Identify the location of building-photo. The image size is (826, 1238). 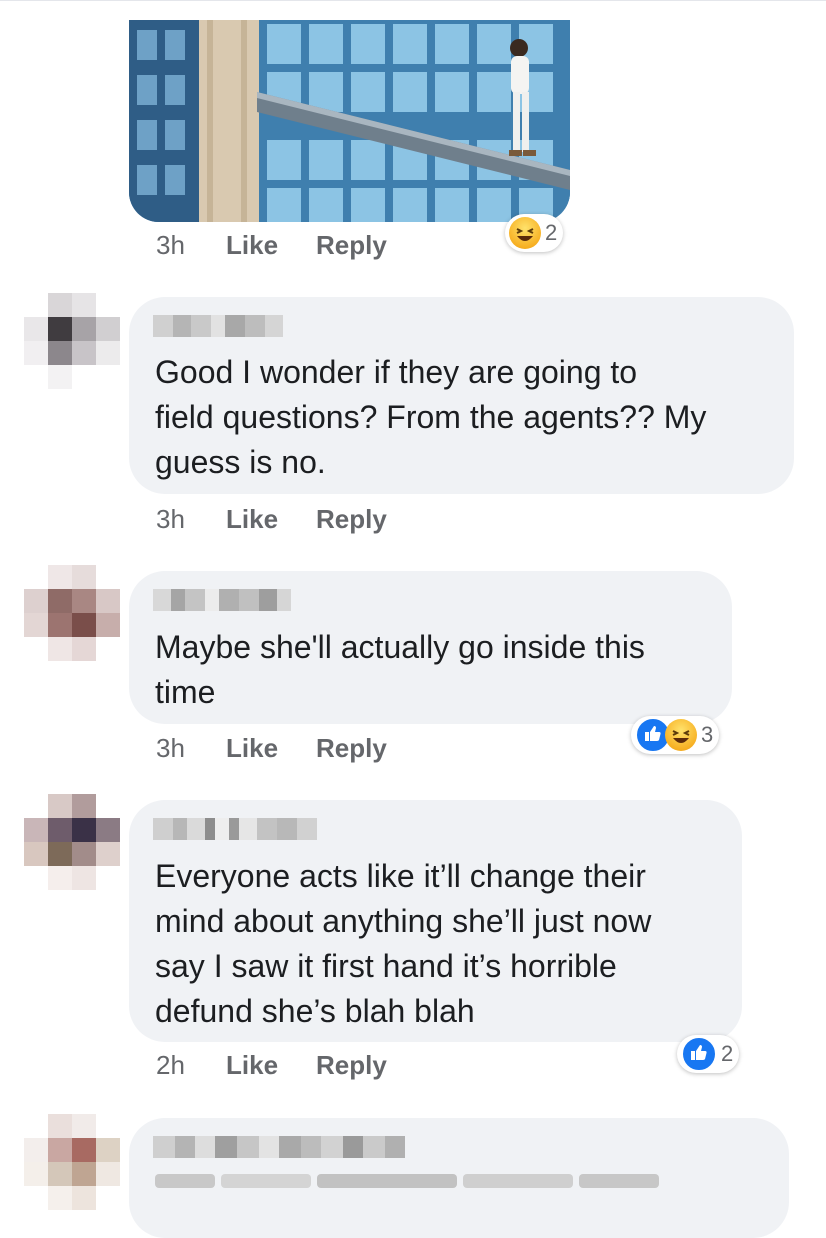
(349, 121).